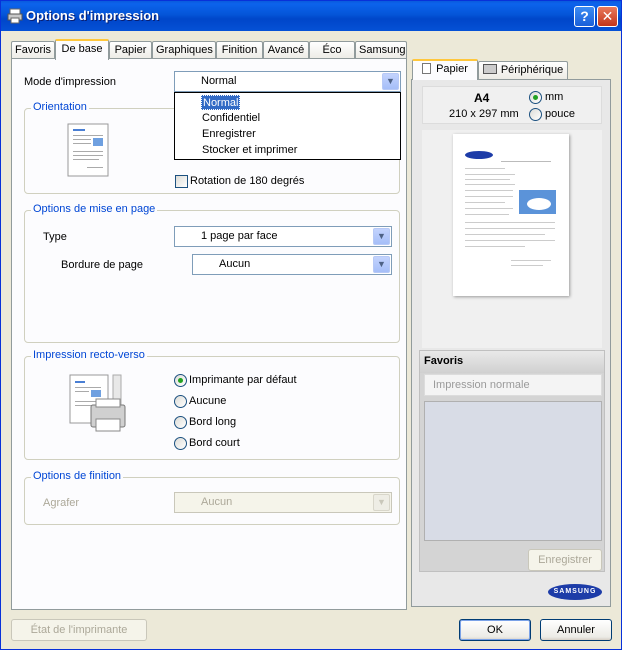 Image resolution: width=622 pixels, height=650 pixels. Describe the element at coordinates (535, 97) in the screenshot. I see `unit-radio-mm` at that location.